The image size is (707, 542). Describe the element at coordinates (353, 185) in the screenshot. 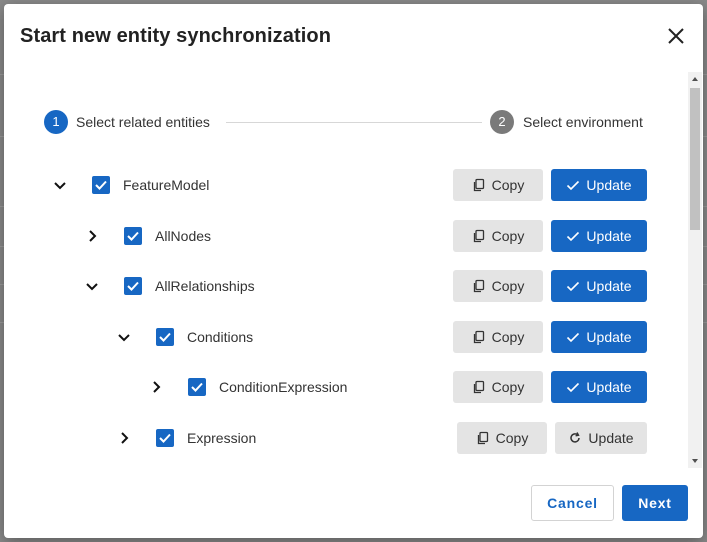

I see `tree-row: FeatureModel Copy Update` at that location.